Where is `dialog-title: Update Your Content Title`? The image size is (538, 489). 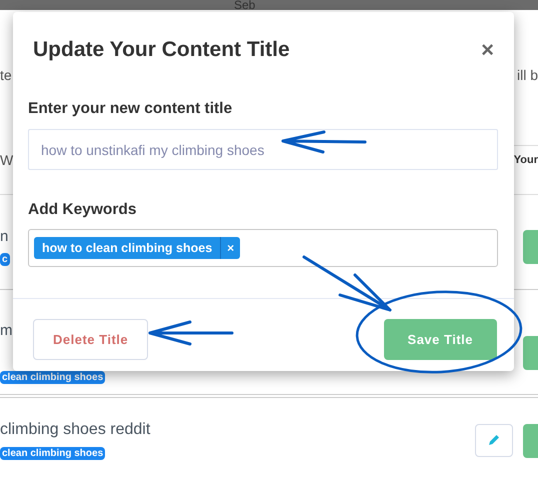 dialog-title: Update Your Content Title is located at coordinates (161, 50).